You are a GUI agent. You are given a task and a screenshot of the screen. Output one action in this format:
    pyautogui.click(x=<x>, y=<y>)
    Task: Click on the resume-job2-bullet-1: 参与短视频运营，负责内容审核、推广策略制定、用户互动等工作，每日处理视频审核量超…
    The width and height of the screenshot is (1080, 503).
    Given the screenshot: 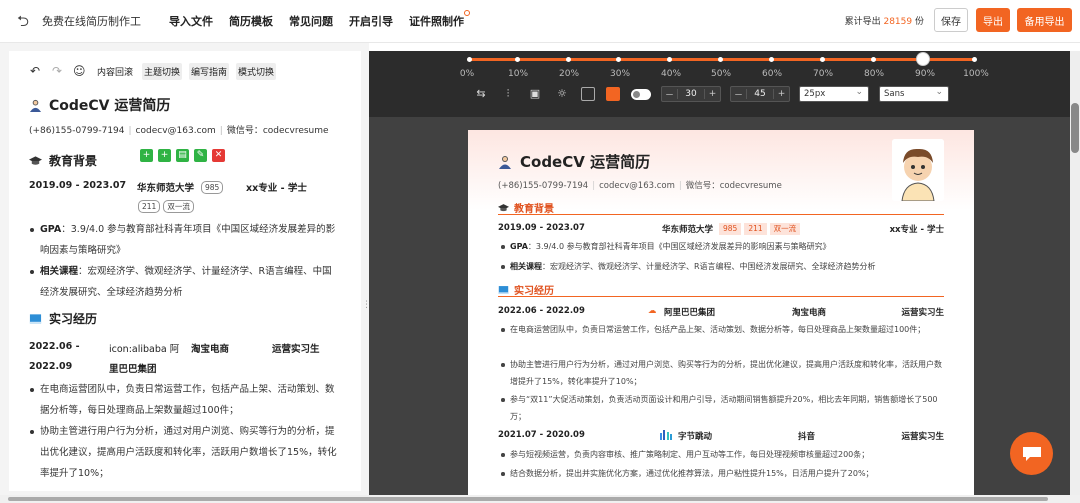 What is the action you would take?
    pyautogui.click(x=721, y=454)
    